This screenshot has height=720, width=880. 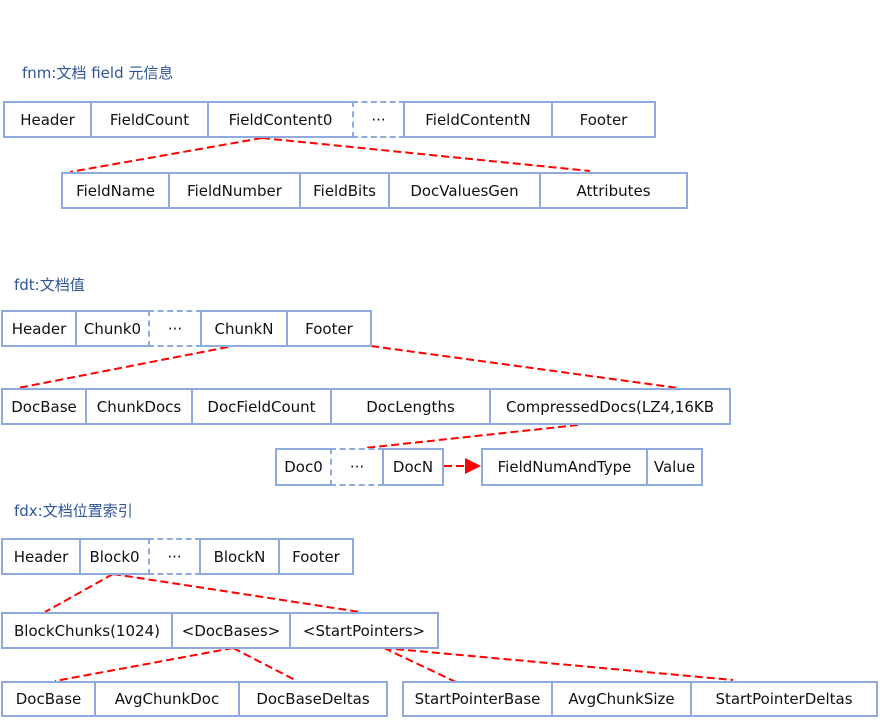 What do you see at coordinates (364, 630) in the screenshot?
I see `fdx-startpointers: <StartPointers>` at bounding box center [364, 630].